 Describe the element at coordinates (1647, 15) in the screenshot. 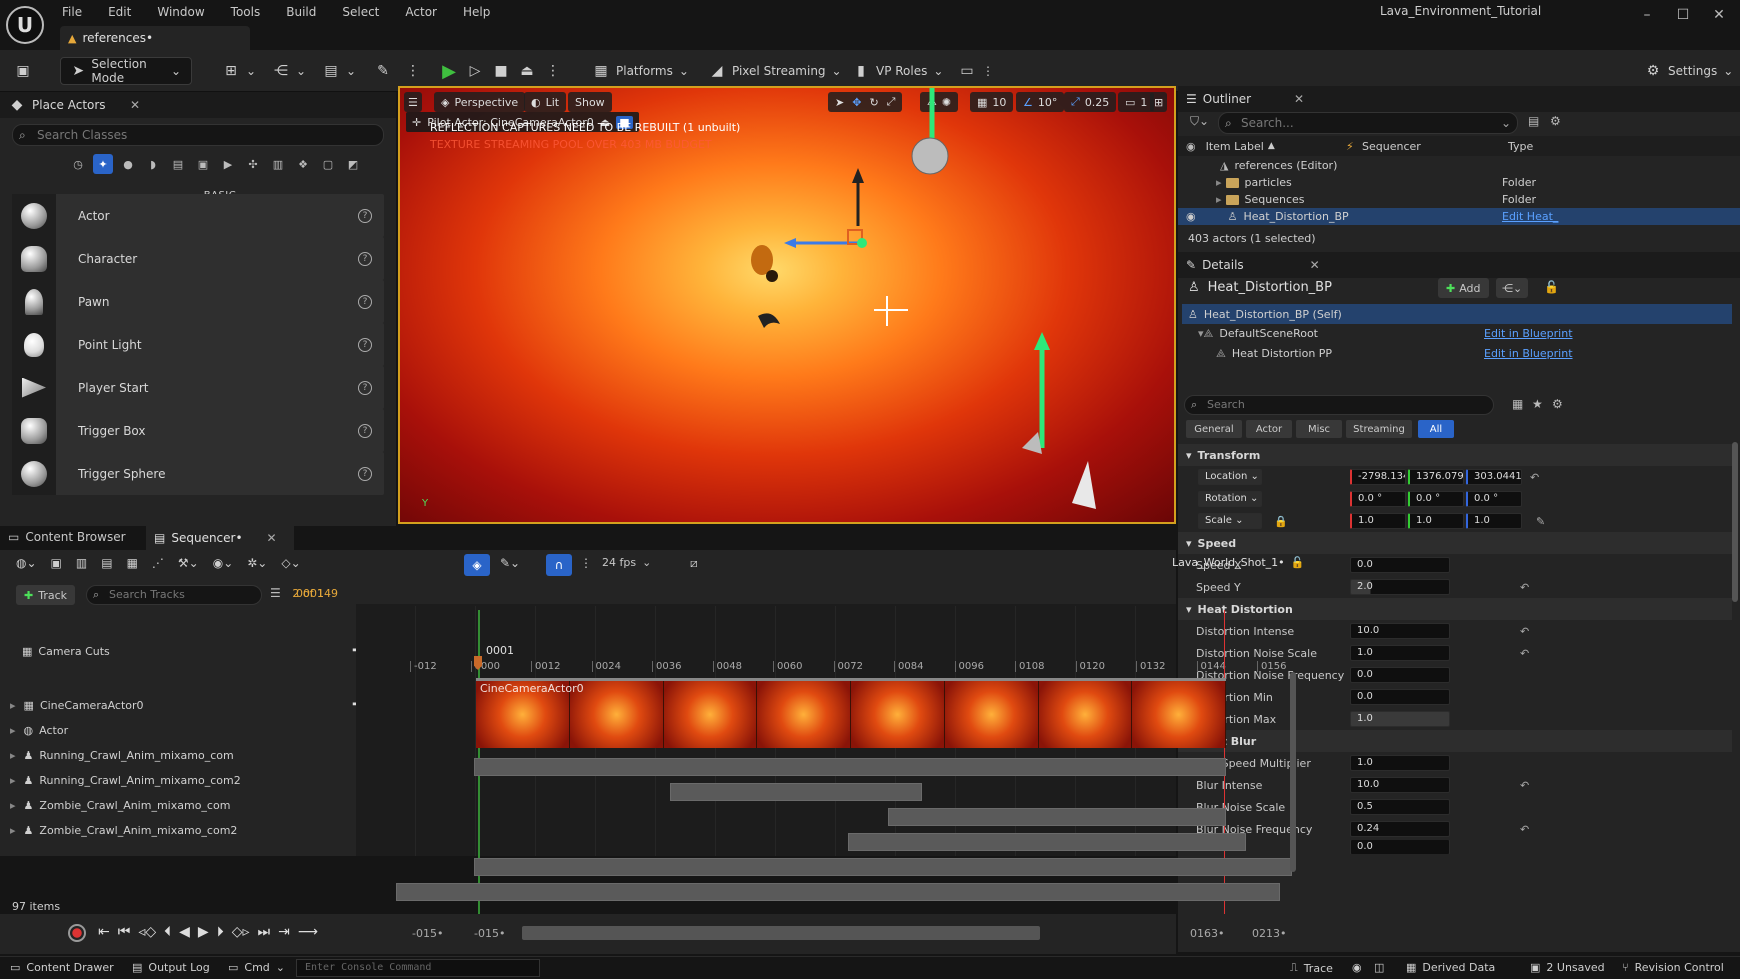

I see `minimize-button: –` at that location.